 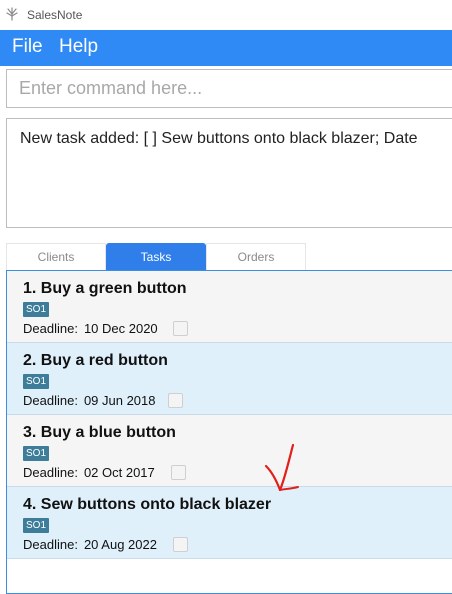 I want to click on task-deadline: Deadline: 10 Dec 2020, so click(x=90, y=328).